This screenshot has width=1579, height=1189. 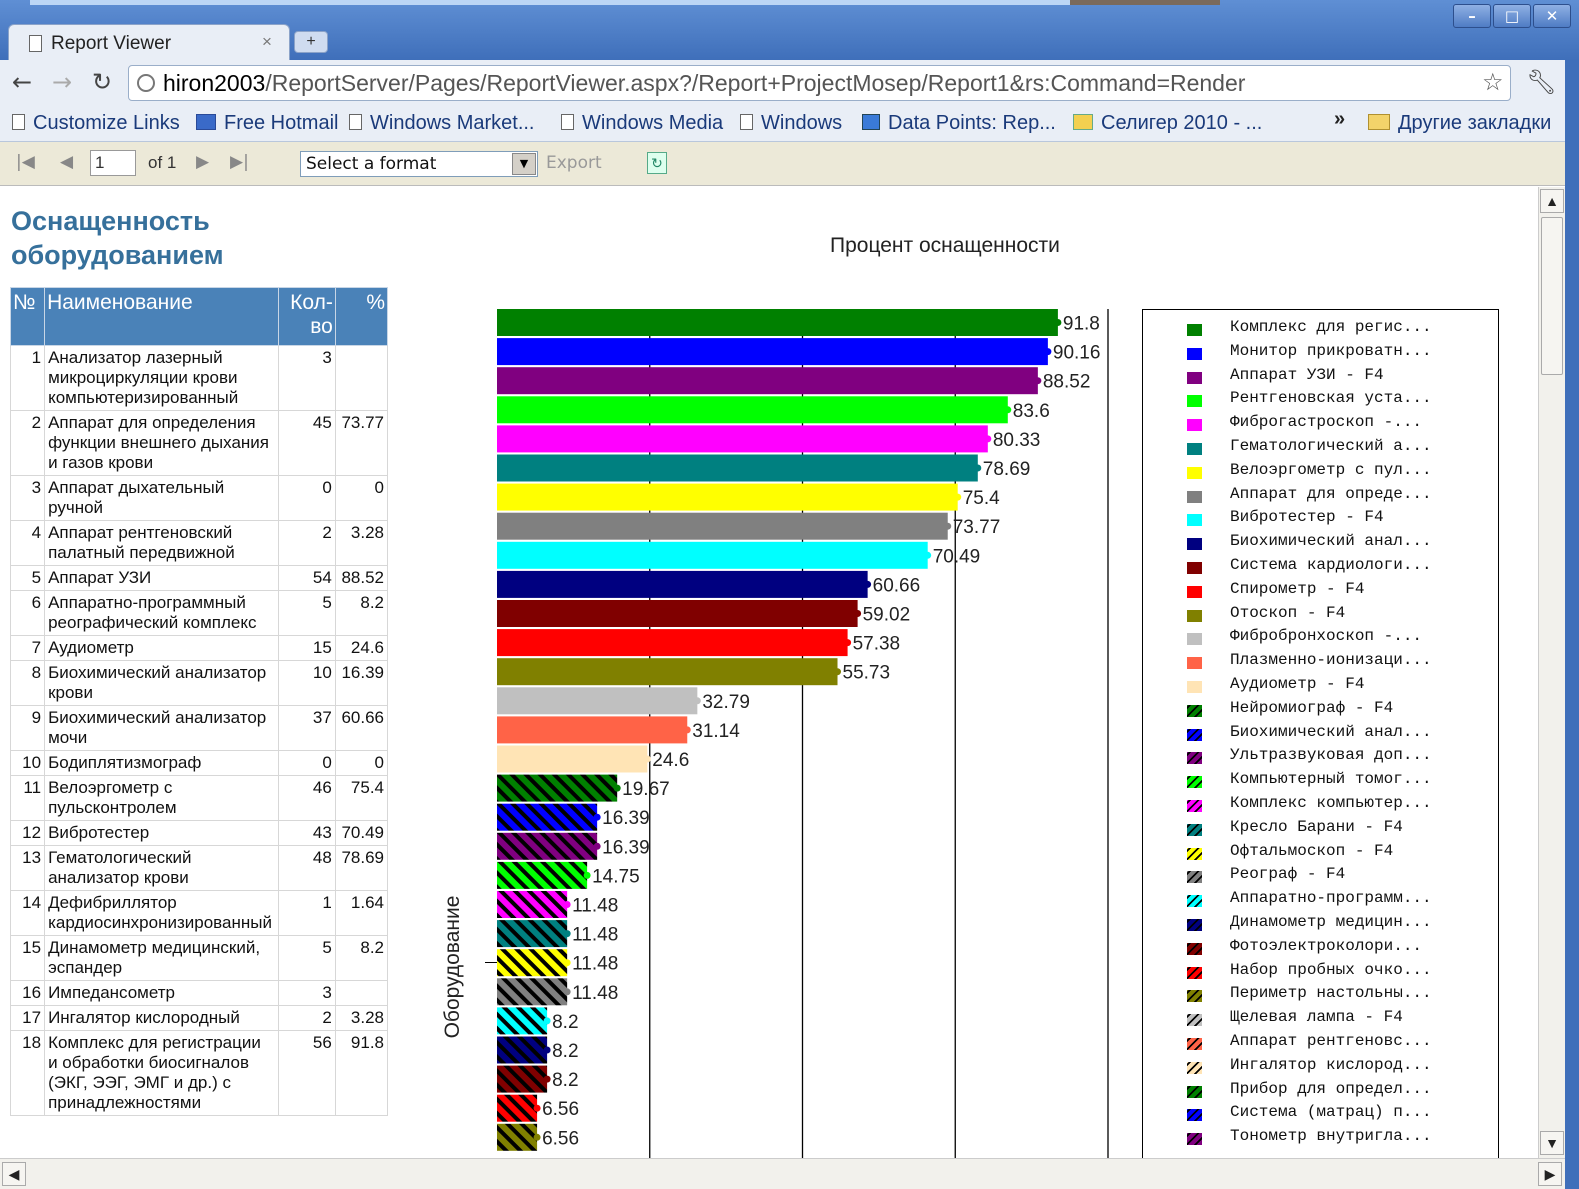 I want to click on scroll-down-icon: ▼, so click(x=1552, y=1143).